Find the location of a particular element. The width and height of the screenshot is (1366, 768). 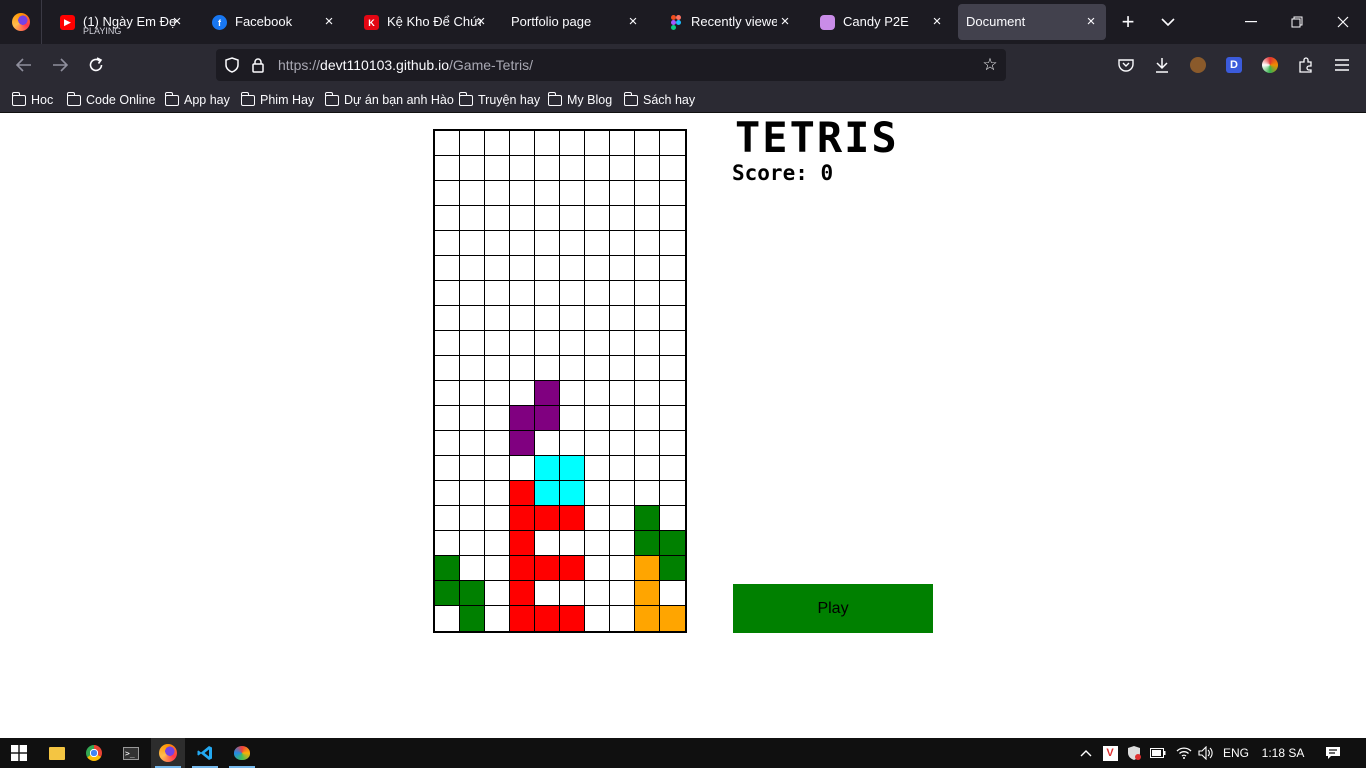

k-brand-icon: K is located at coordinates (371, 22).